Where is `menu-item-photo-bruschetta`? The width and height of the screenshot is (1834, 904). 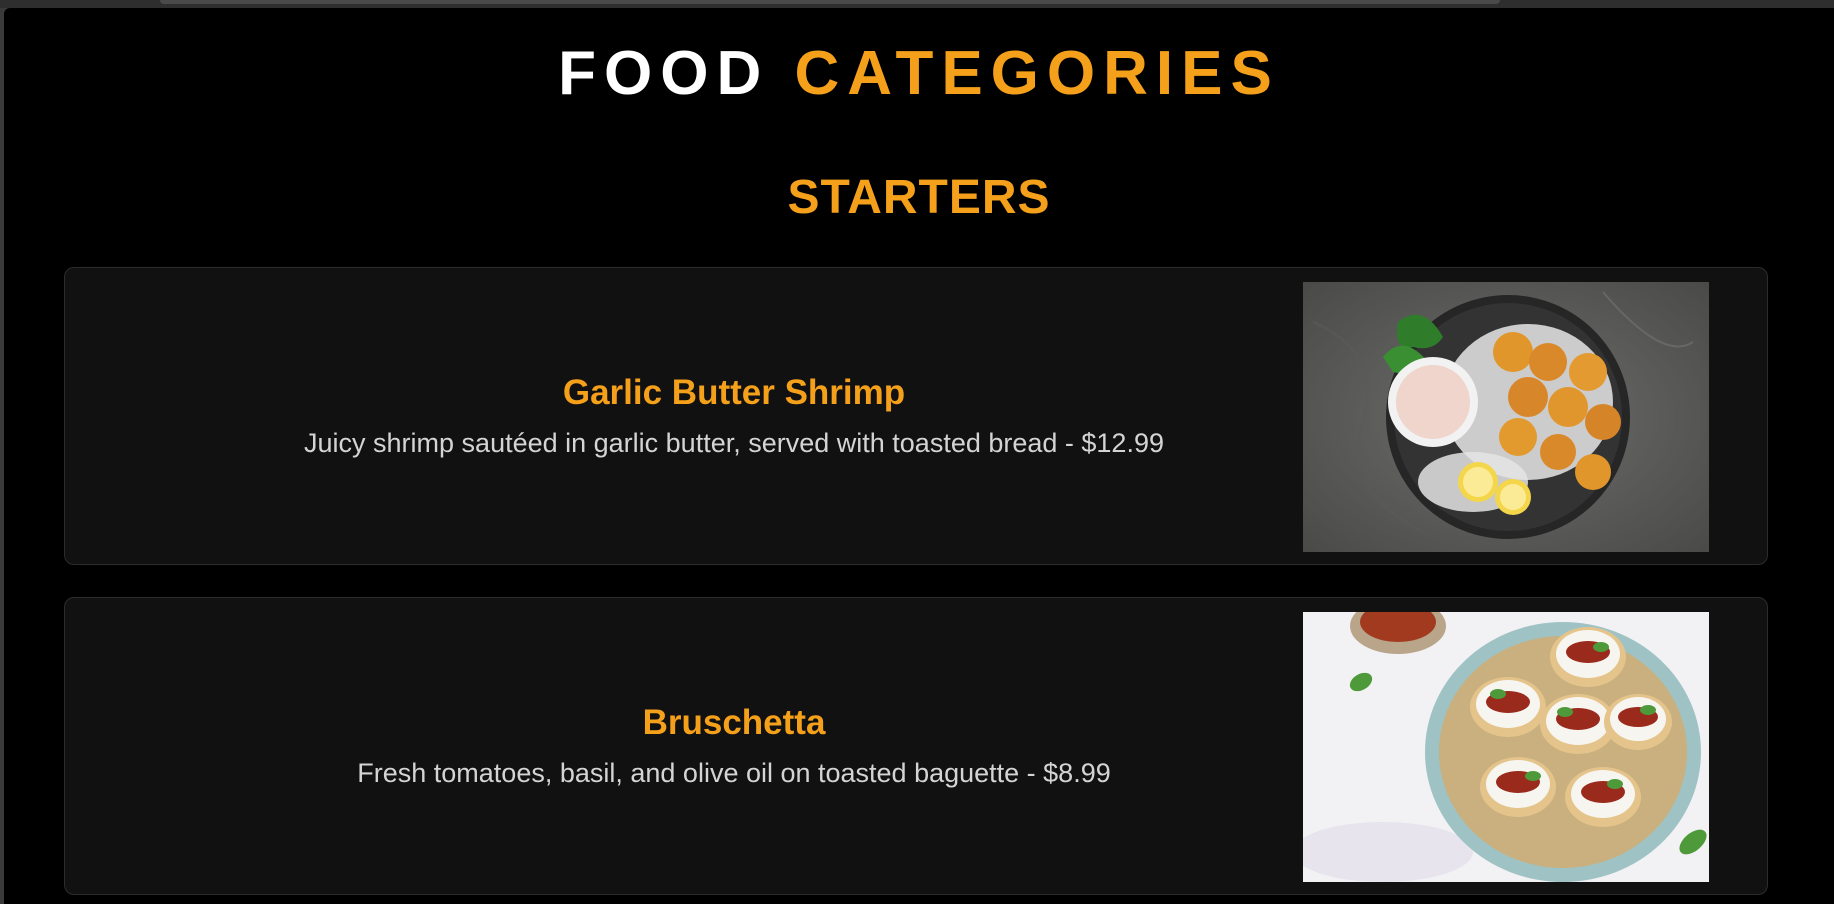
menu-item-photo-bruschetta is located at coordinates (1506, 747).